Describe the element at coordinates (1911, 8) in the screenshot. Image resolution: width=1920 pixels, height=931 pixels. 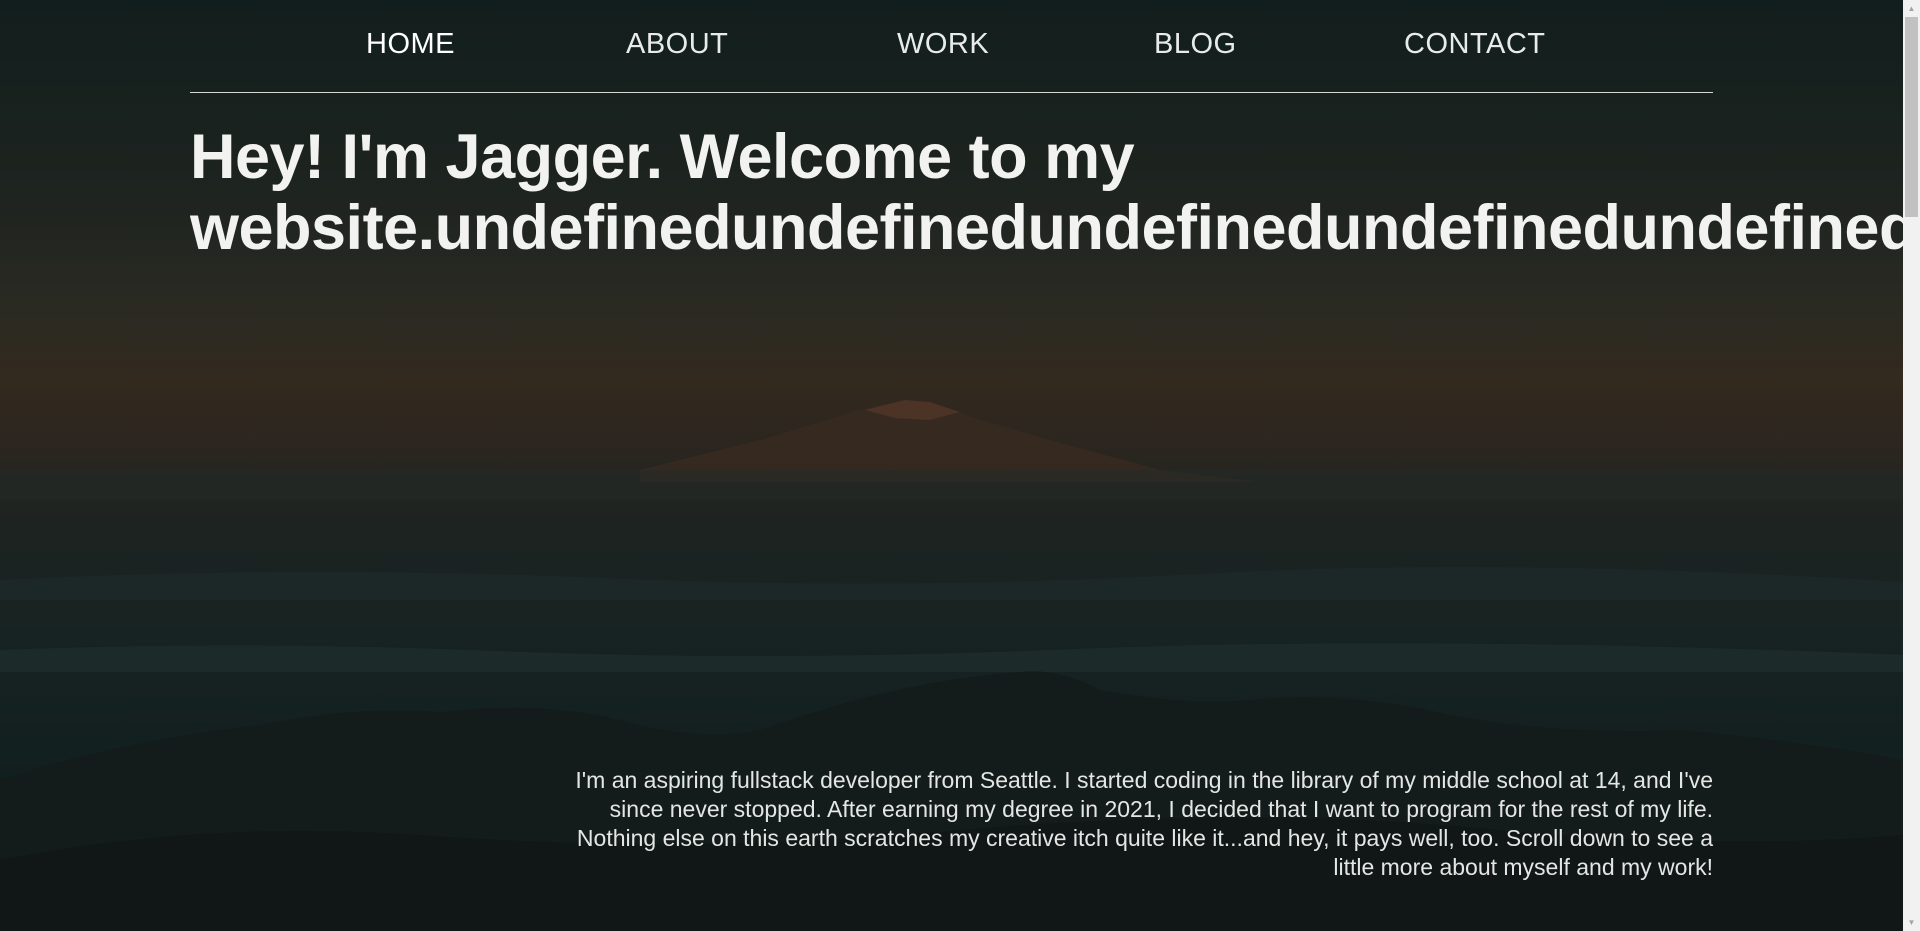
I see `scroll-up-arrow-icon: ▲` at that location.